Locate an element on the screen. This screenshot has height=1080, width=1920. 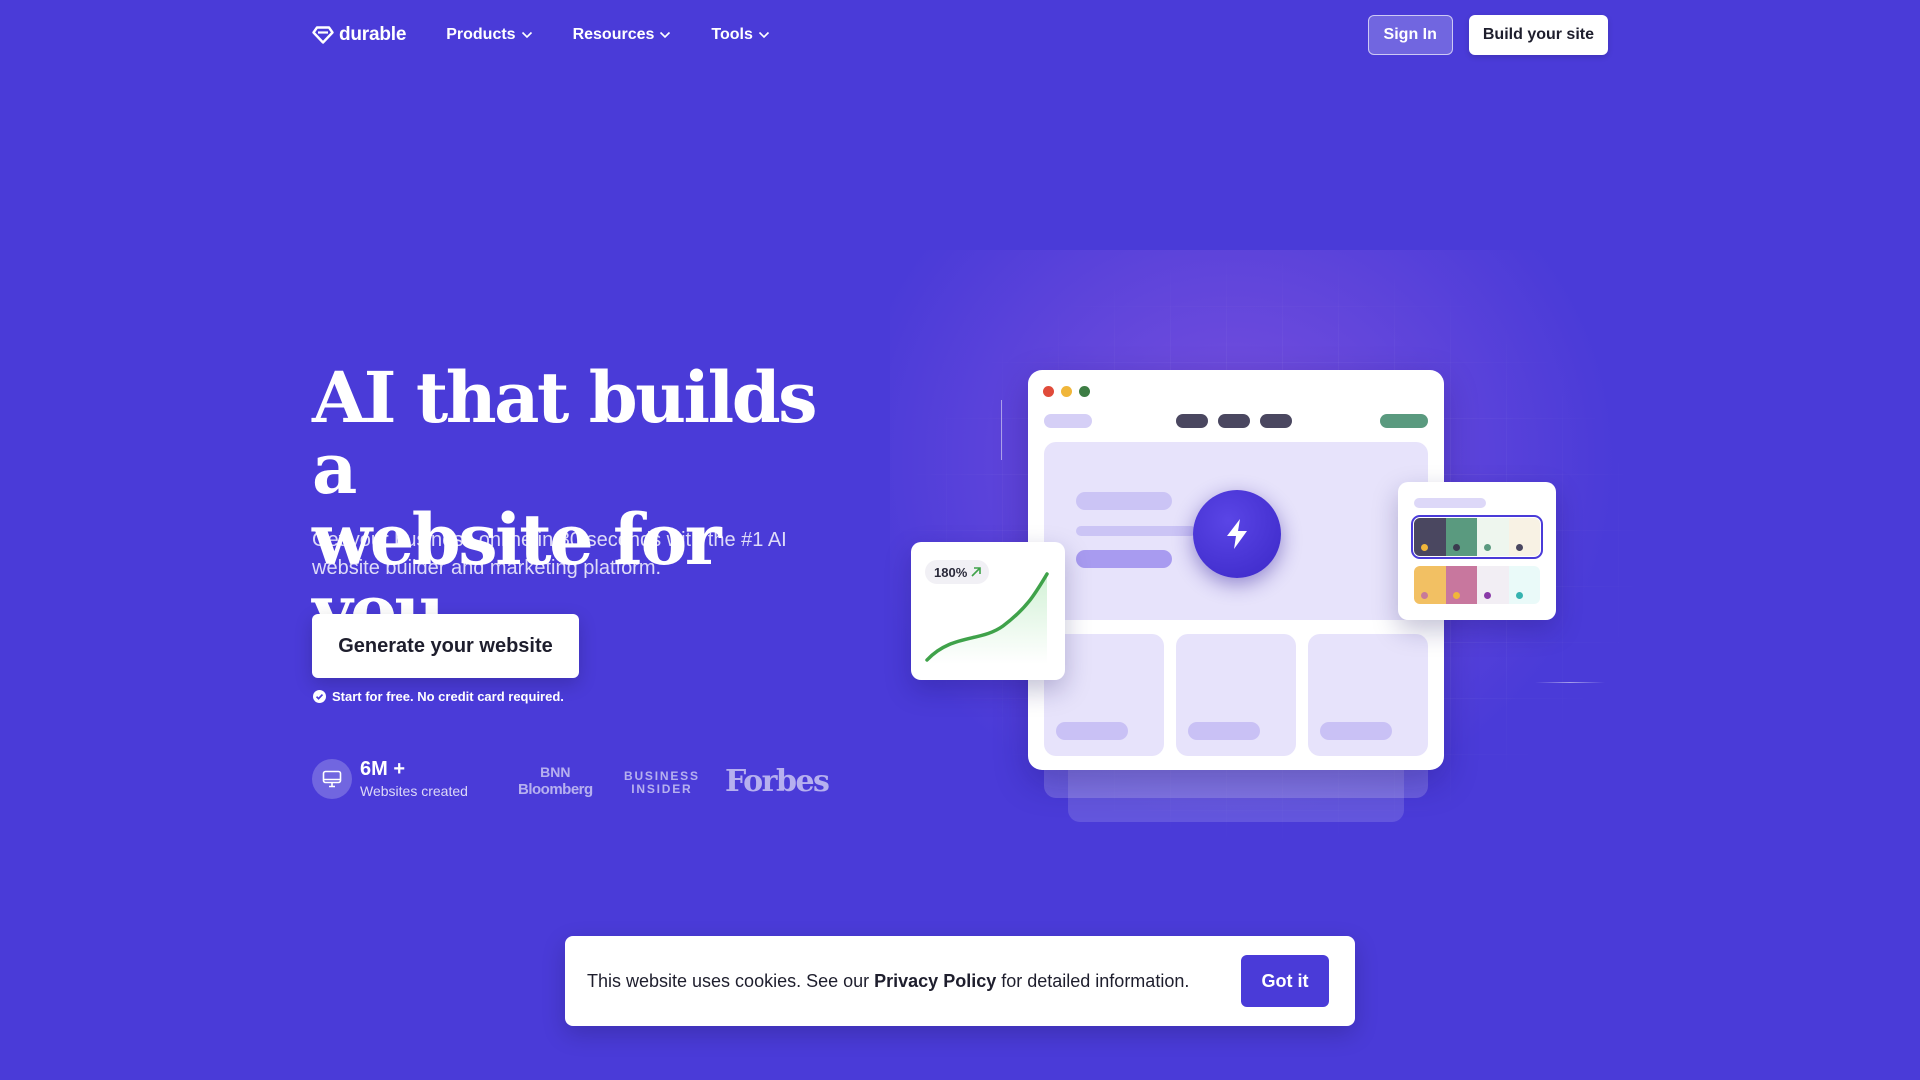
sign-in-button: Sign In is located at coordinates (1410, 35).